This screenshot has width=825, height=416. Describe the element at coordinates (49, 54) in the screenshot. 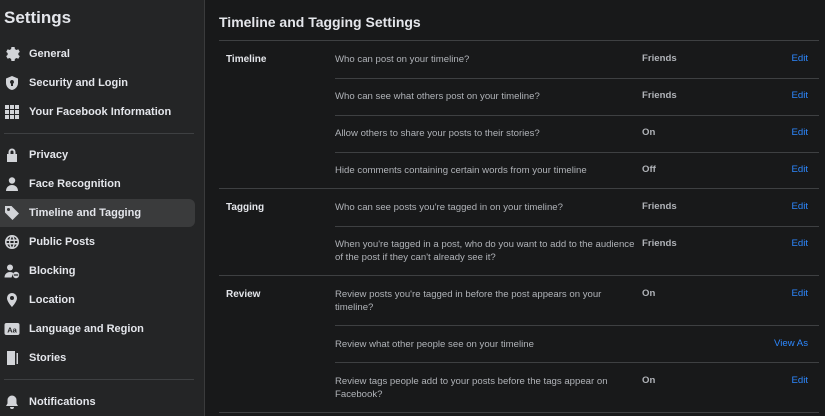

I see `sidebar-item-label: General` at that location.